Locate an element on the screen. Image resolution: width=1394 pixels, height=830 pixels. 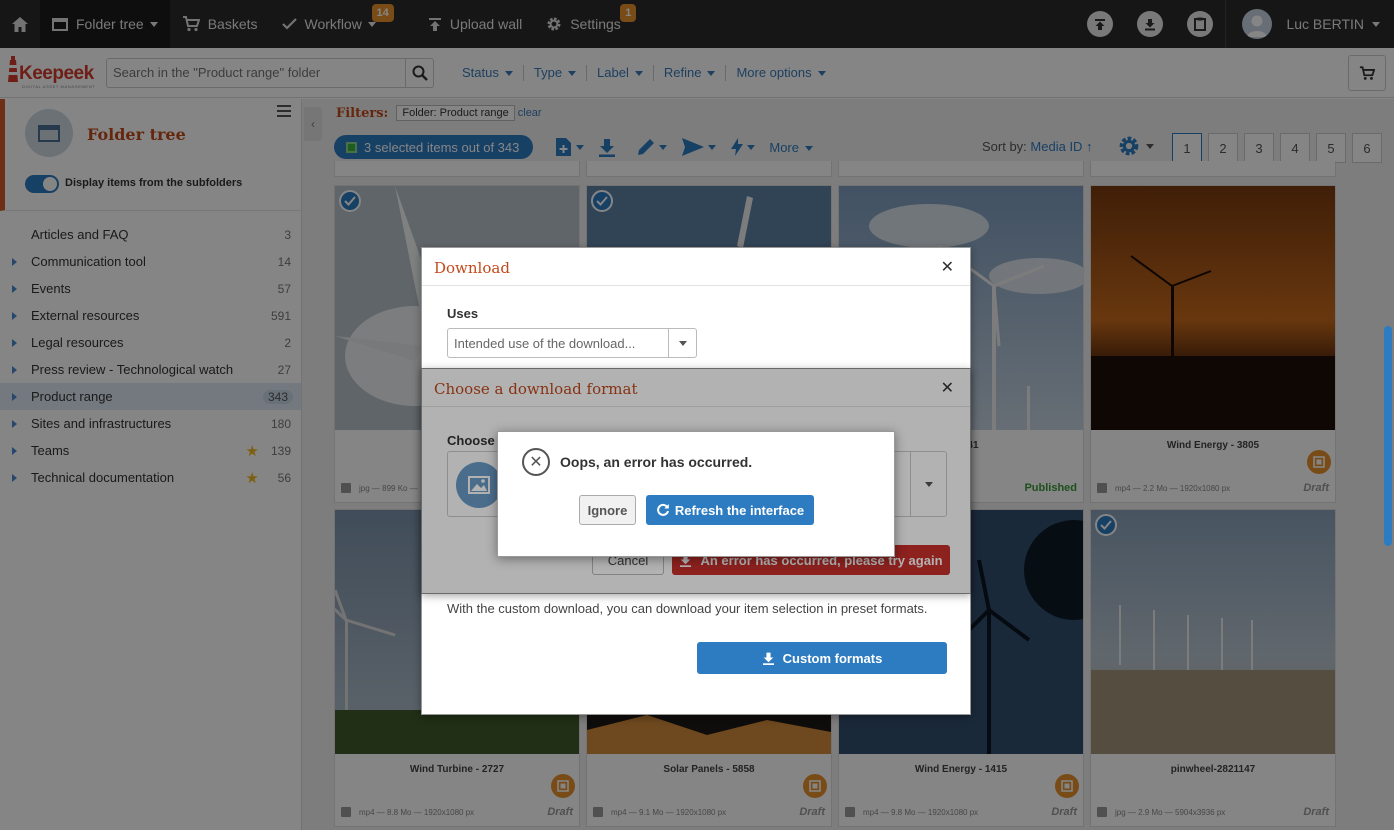
refresh-interface-button: Refresh the interface is located at coordinates (730, 510).